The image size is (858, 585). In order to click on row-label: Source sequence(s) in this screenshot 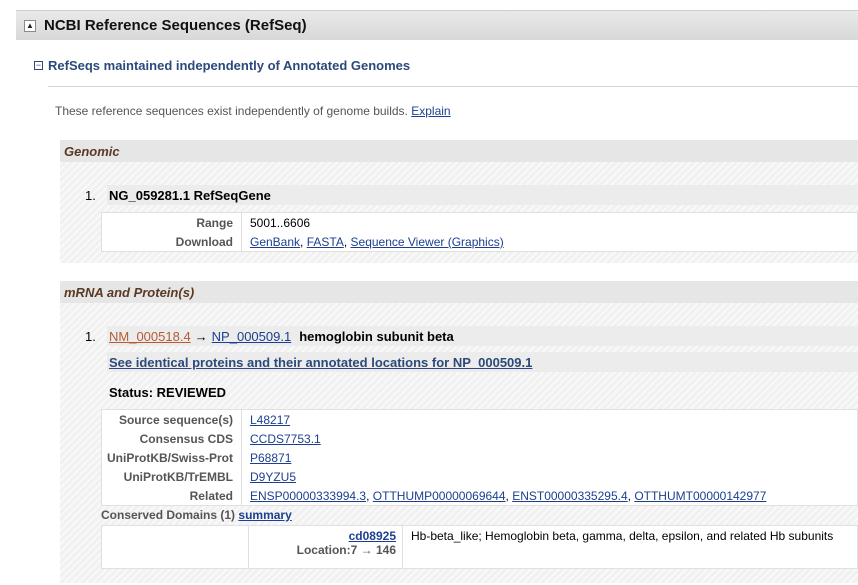, I will do `click(175, 419)`.